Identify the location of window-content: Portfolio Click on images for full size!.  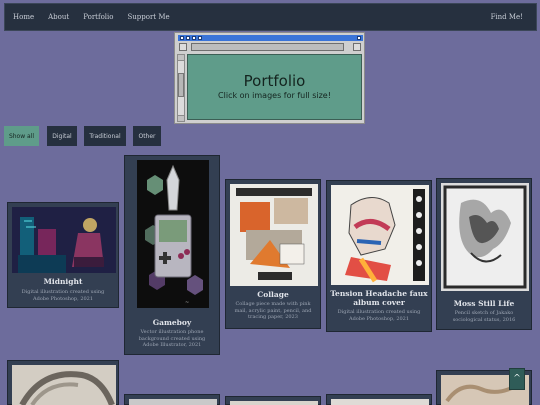
(274, 87).